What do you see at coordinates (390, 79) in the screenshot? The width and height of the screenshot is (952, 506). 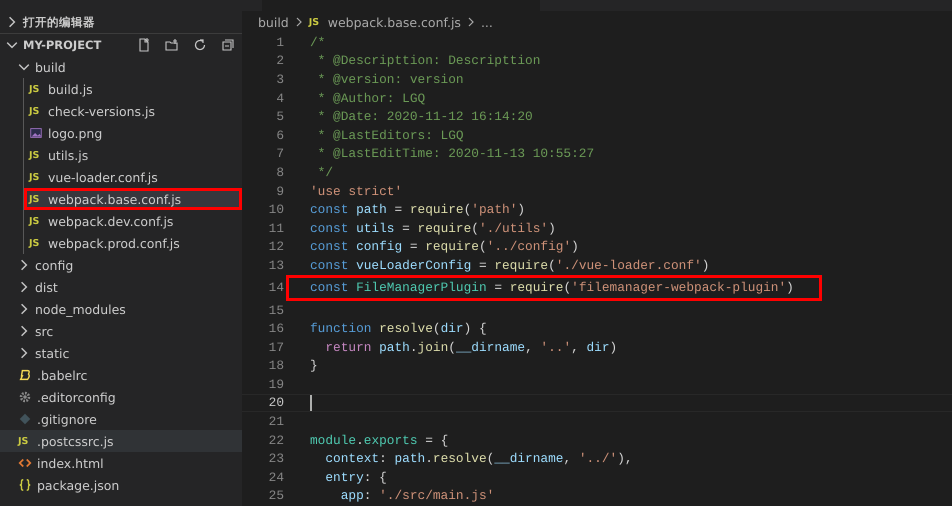 I see `code-line: * @version: version` at bounding box center [390, 79].